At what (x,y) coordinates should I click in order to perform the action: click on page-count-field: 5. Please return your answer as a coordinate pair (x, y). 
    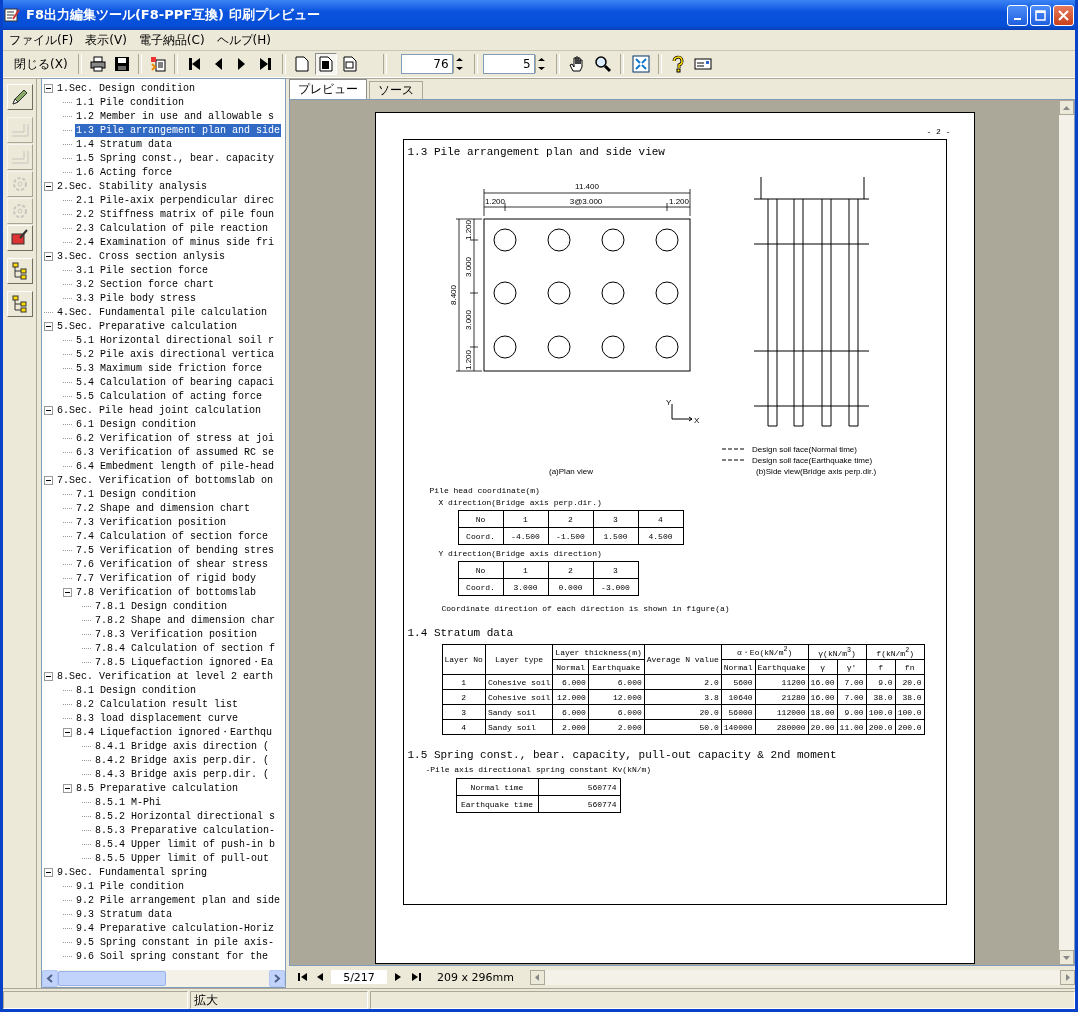
    Looking at the image, I should click on (508, 64).